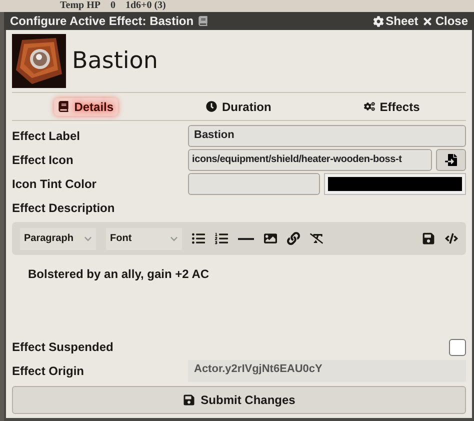  I want to click on field-label: Icon Tint Color, so click(55, 184).